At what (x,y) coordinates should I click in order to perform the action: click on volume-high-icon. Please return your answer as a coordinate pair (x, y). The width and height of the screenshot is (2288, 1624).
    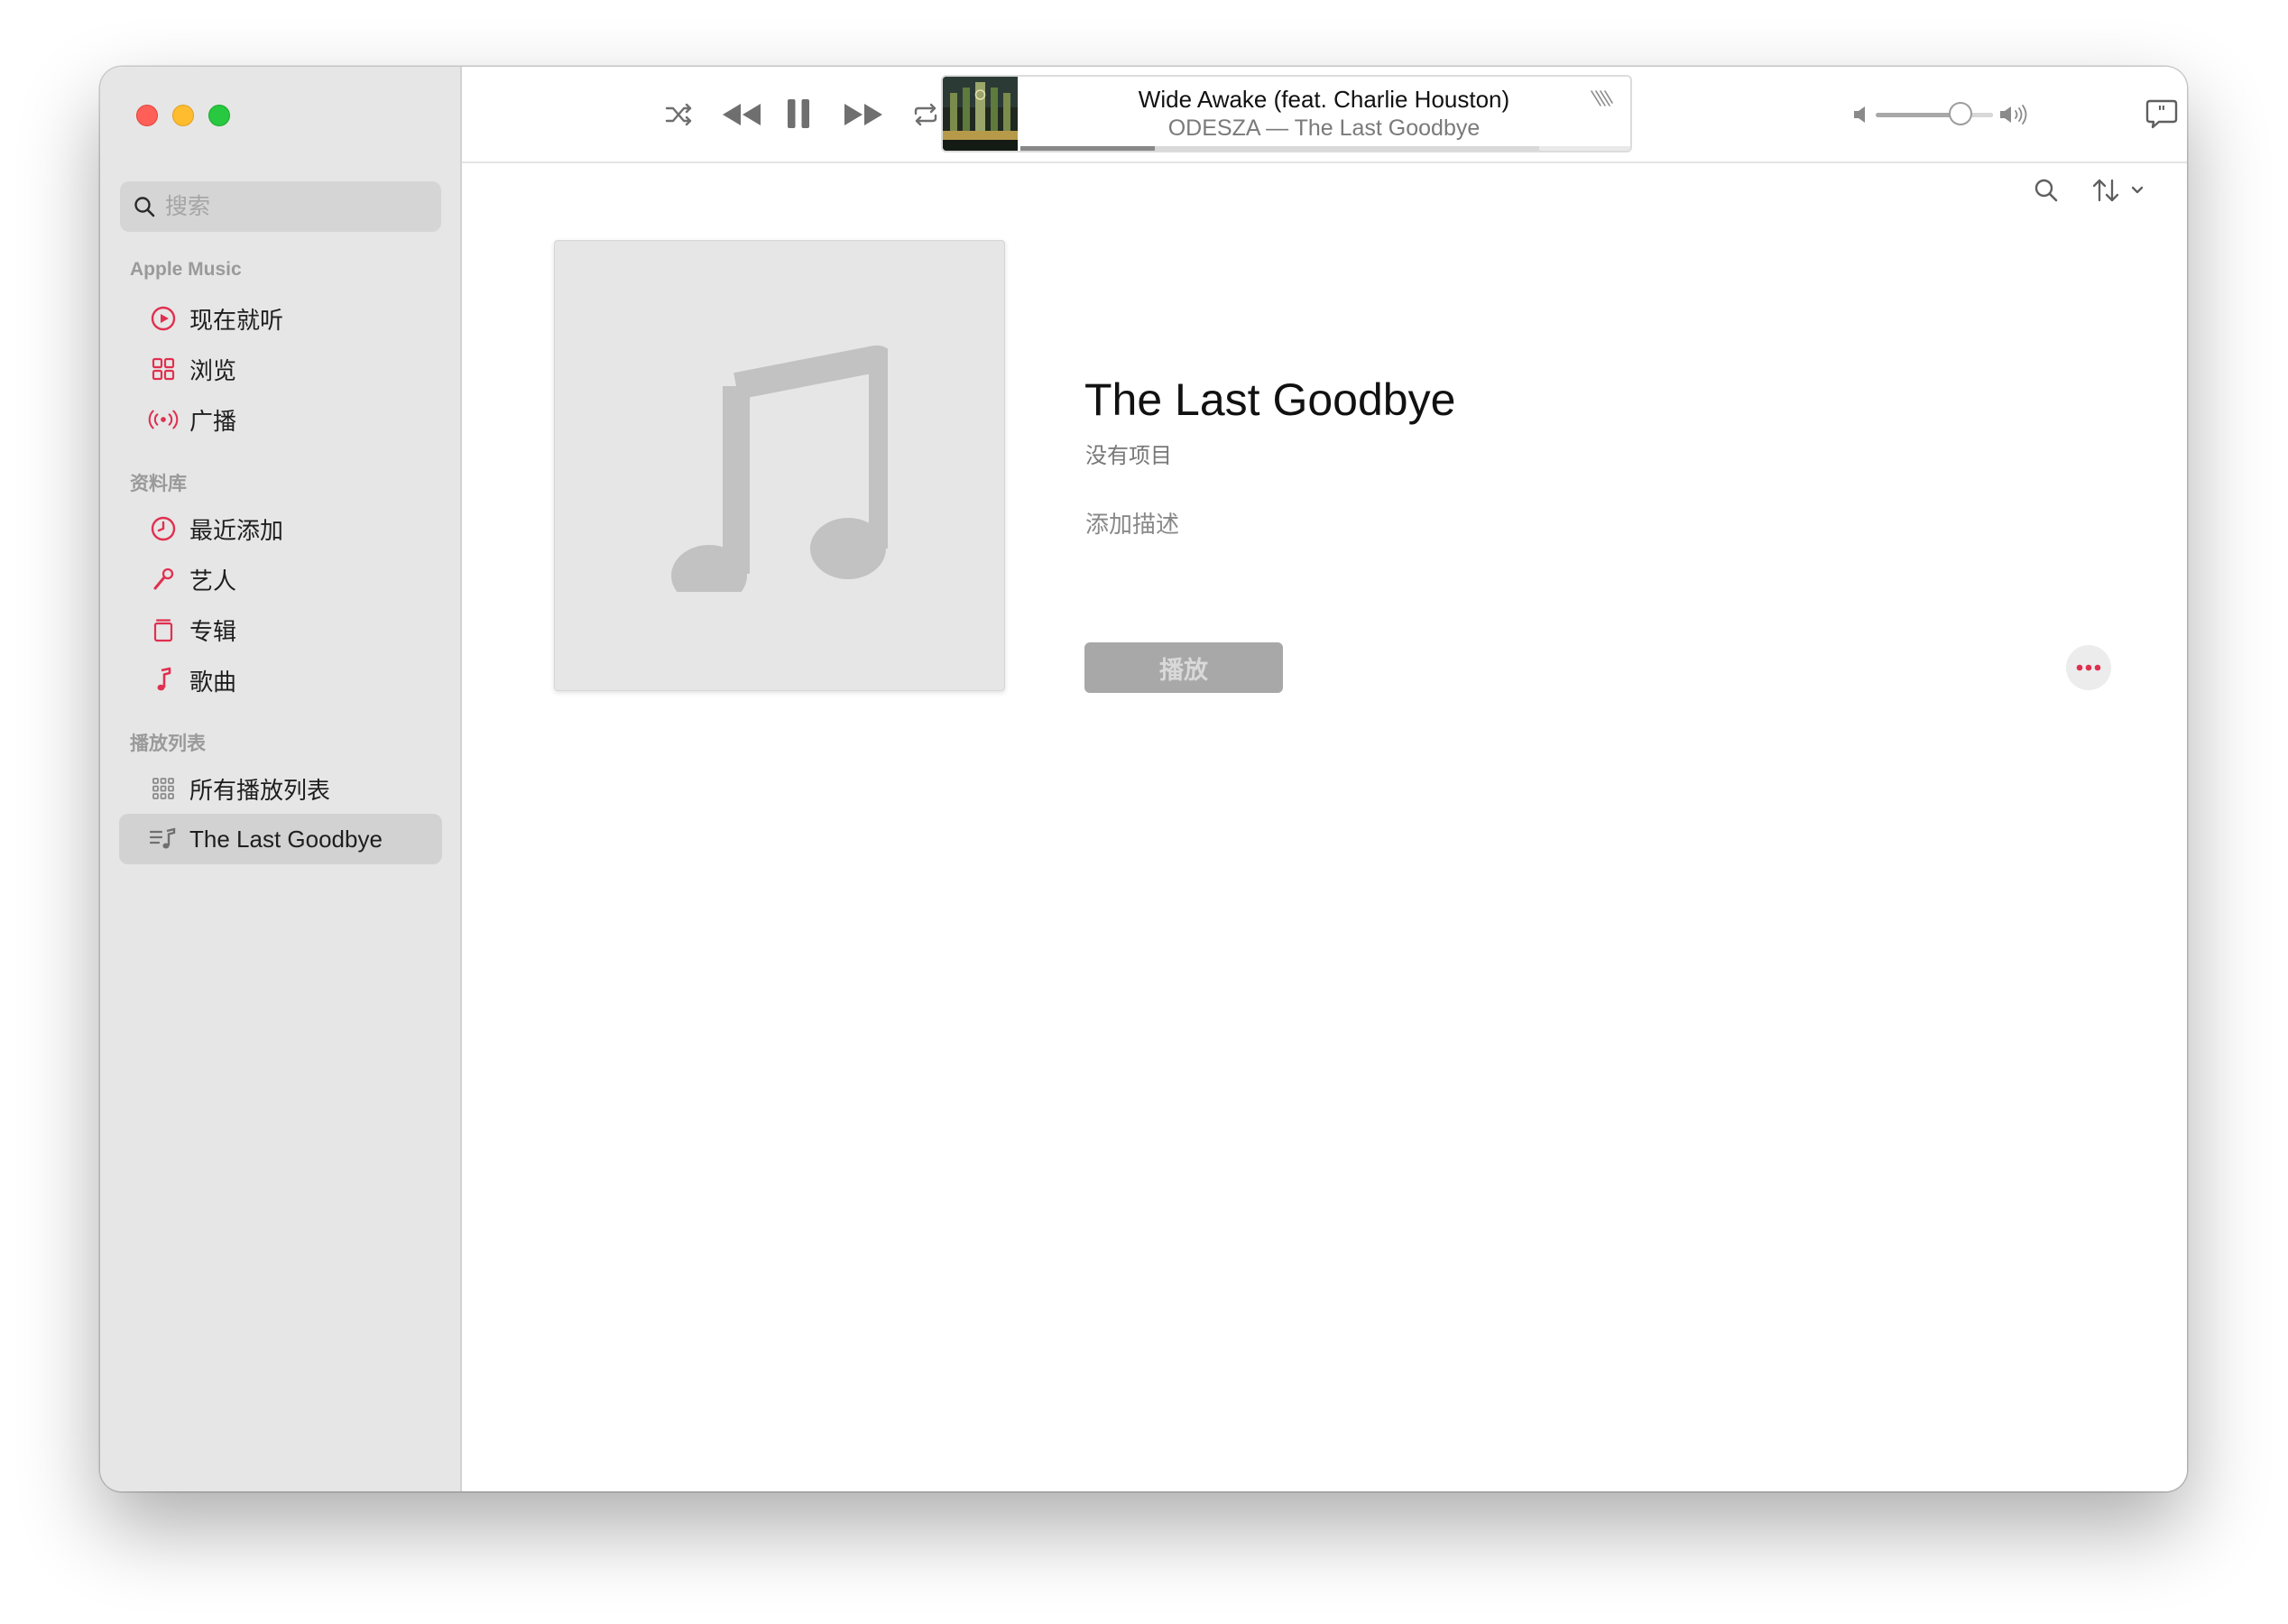
    Looking at the image, I should click on (2013, 115).